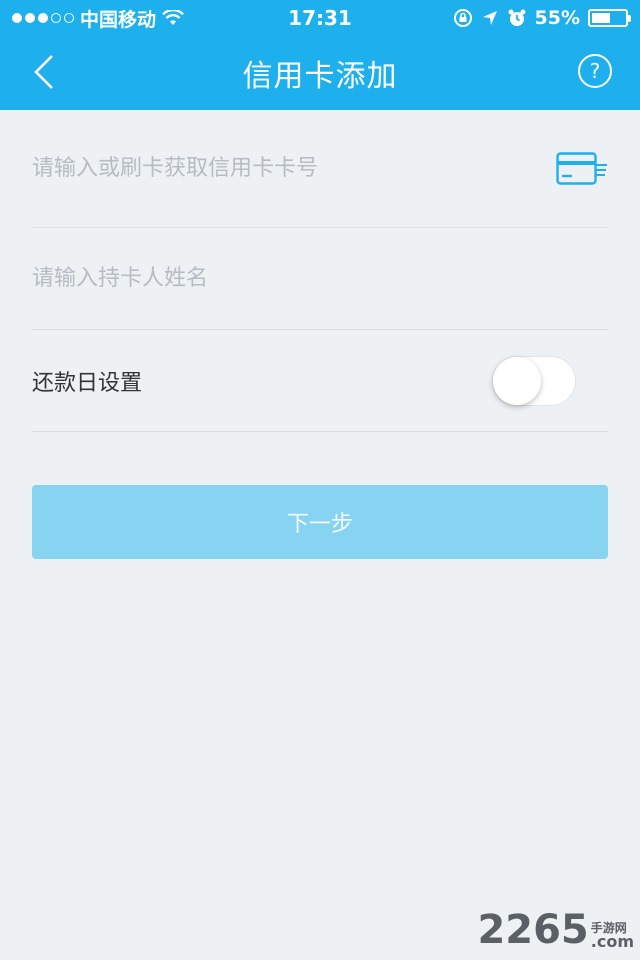  Describe the element at coordinates (282, 278) in the screenshot. I see `holder-name-input` at that location.